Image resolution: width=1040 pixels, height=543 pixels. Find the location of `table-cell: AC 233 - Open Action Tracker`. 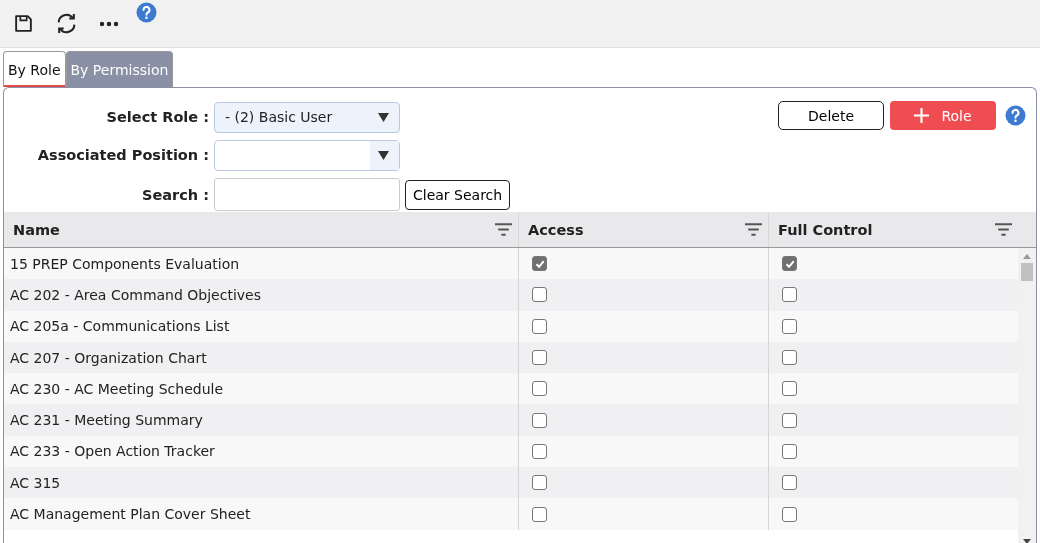

table-cell: AC 233 - Open Action Tracker is located at coordinates (112, 451).